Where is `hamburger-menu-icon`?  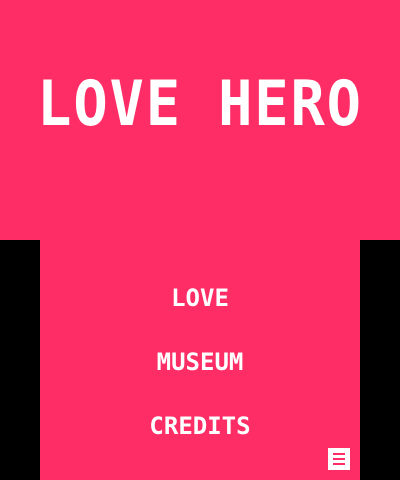
hamburger-menu-icon is located at coordinates (339, 459).